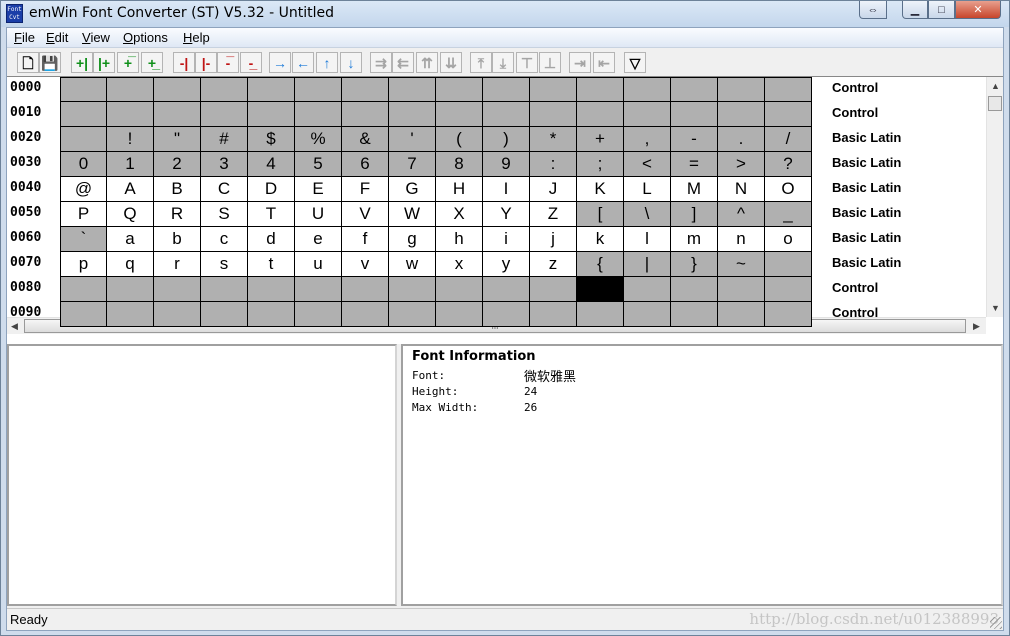 Image resolution: width=1010 pixels, height=636 pixels. Describe the element at coordinates (915, 10) in the screenshot. I see `minimize-button: ▁` at that location.